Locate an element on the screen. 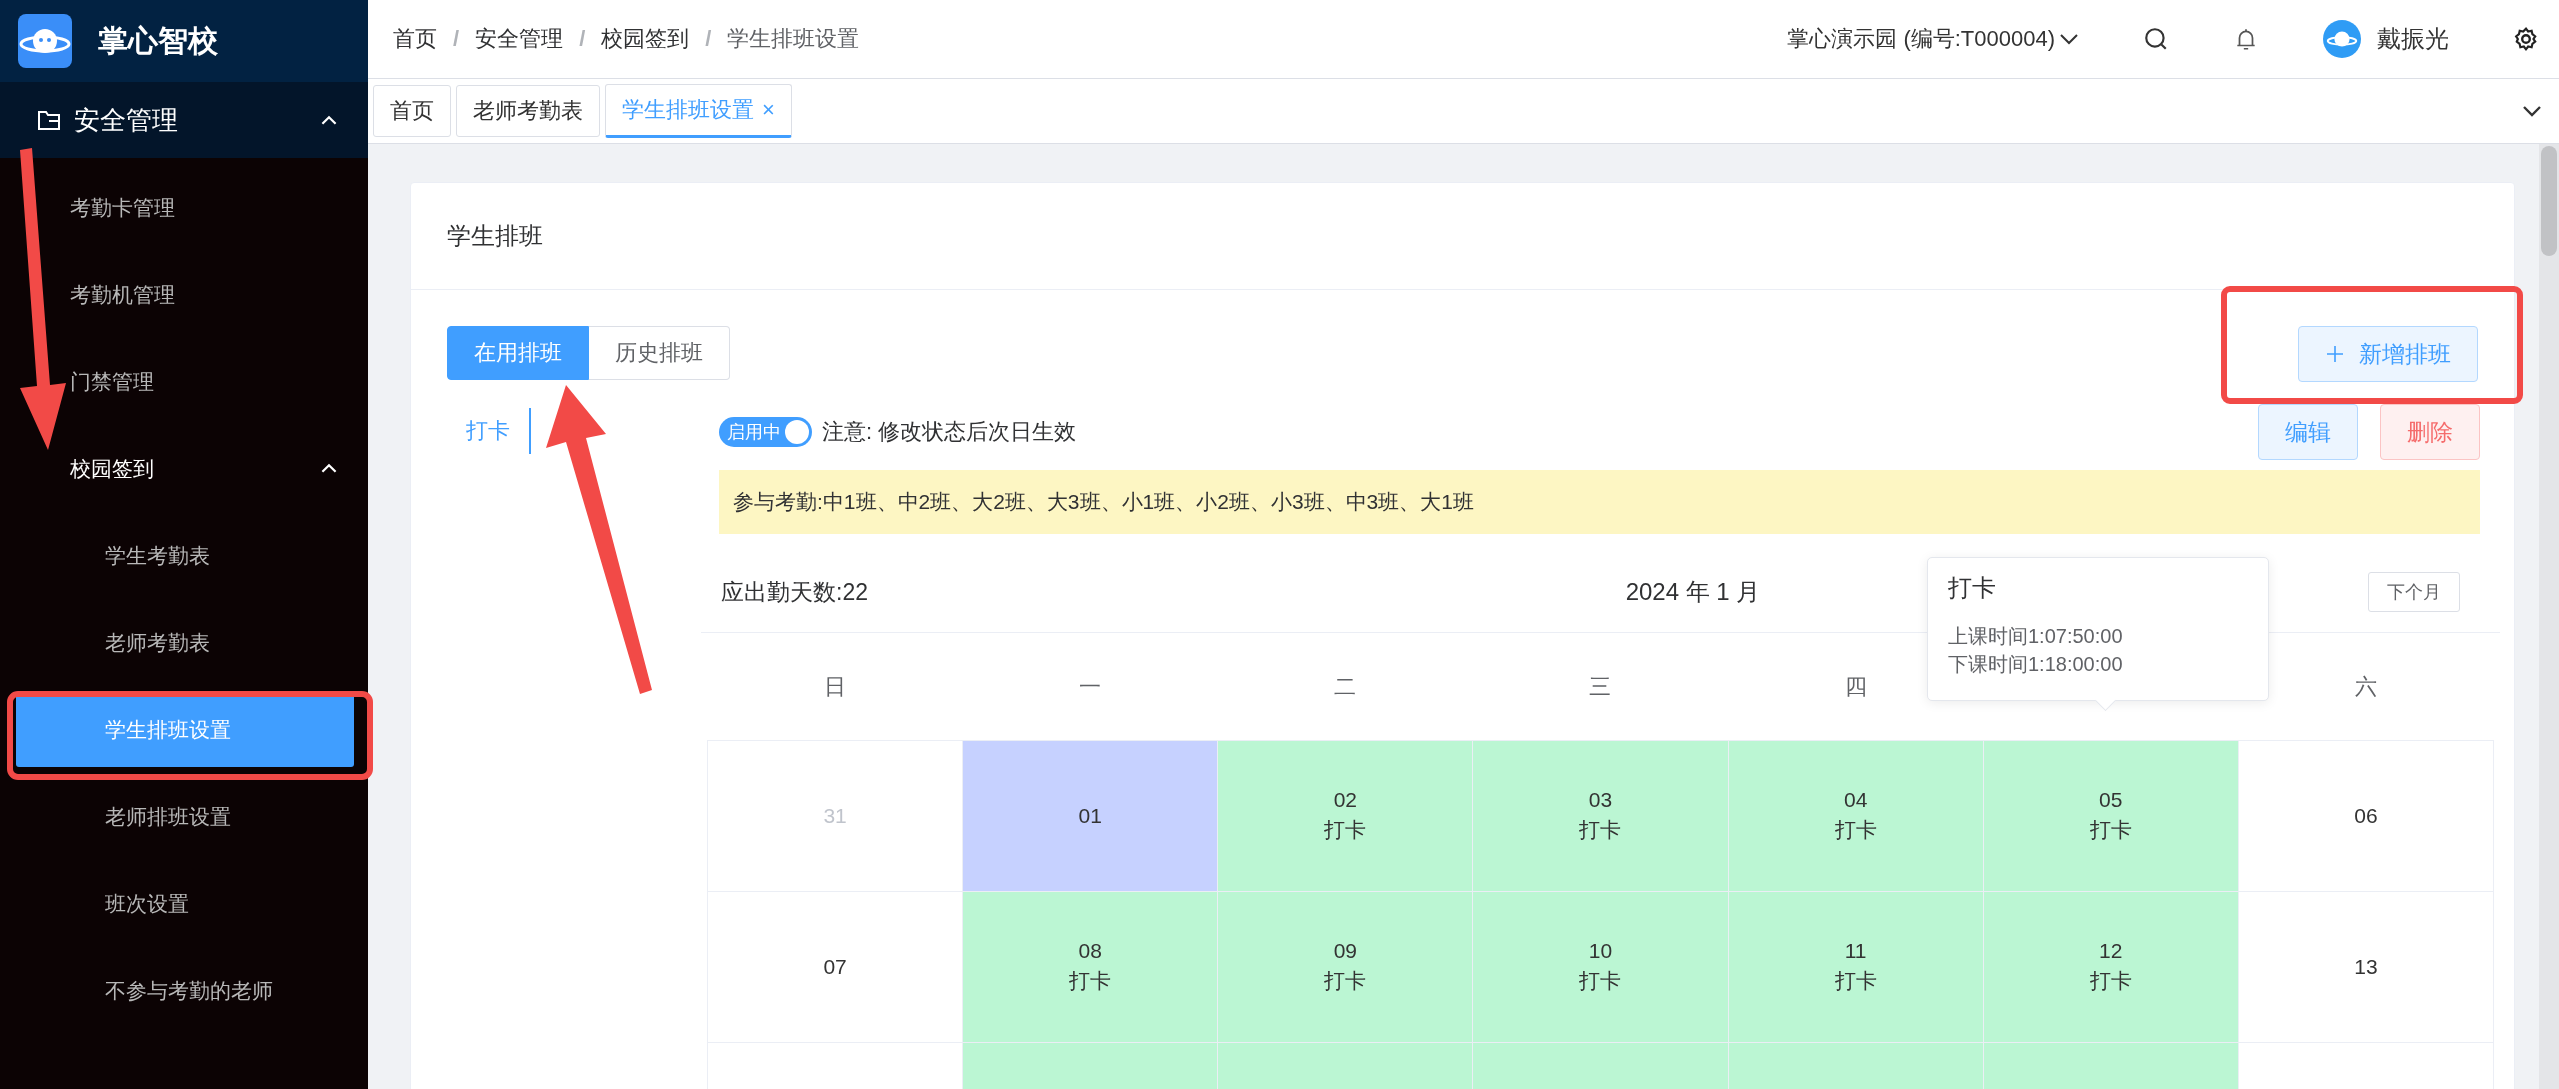 The image size is (2559, 1089). settings-icon is located at coordinates (2526, 39).